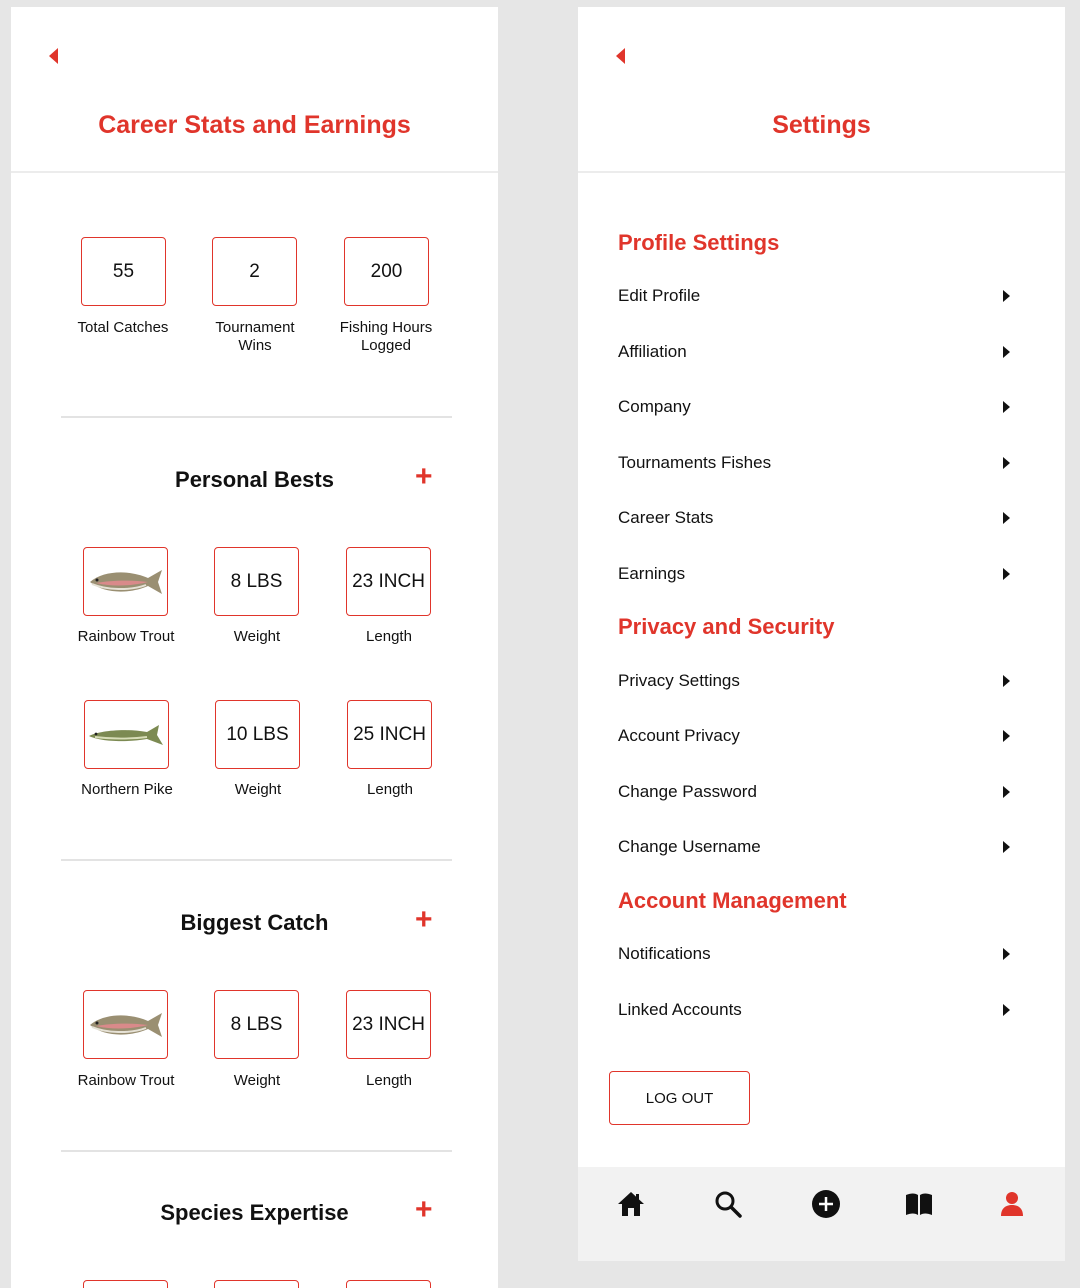  I want to click on settings-item-earnings: Earnings, so click(818, 574).